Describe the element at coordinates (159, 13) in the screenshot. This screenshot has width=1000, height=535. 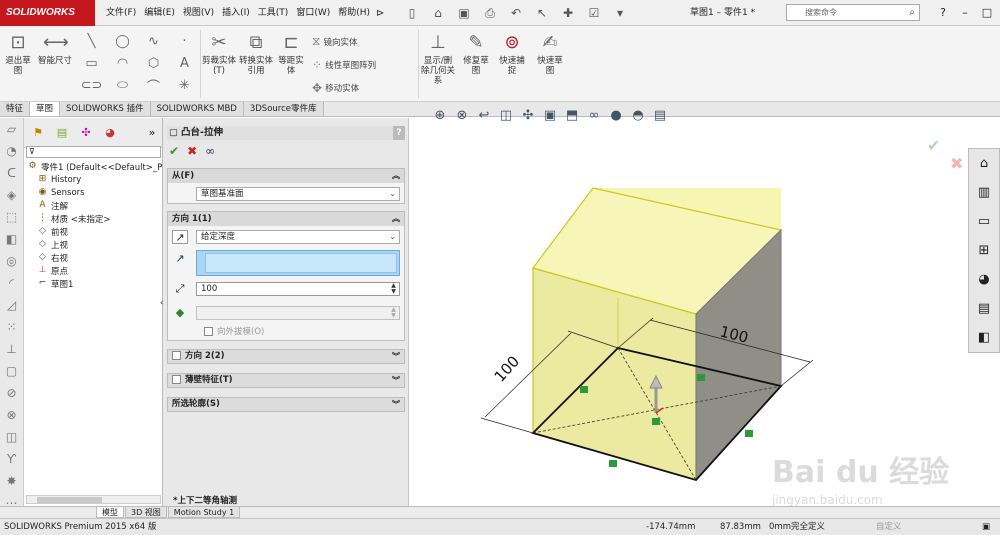
I see `menu-edit: 编辑(E)` at that location.